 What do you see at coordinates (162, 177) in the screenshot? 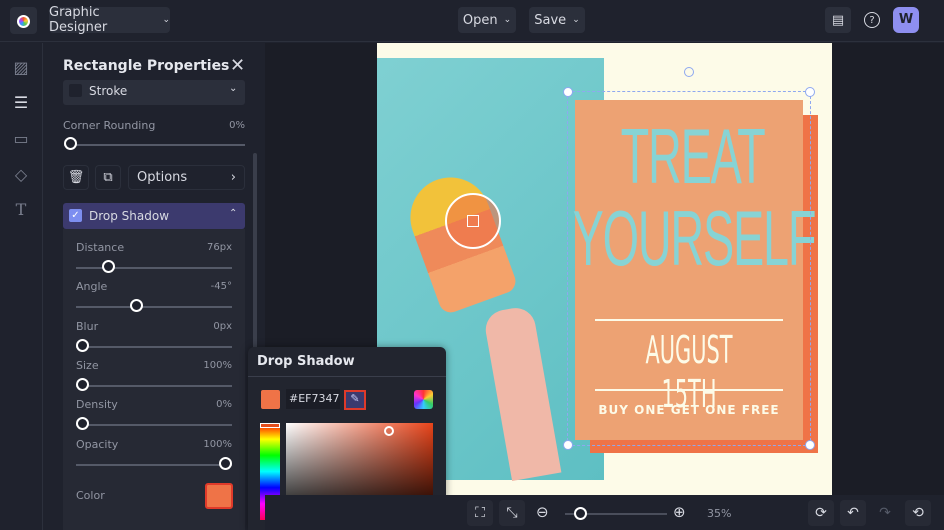
I see `options-label: Options` at bounding box center [162, 177].